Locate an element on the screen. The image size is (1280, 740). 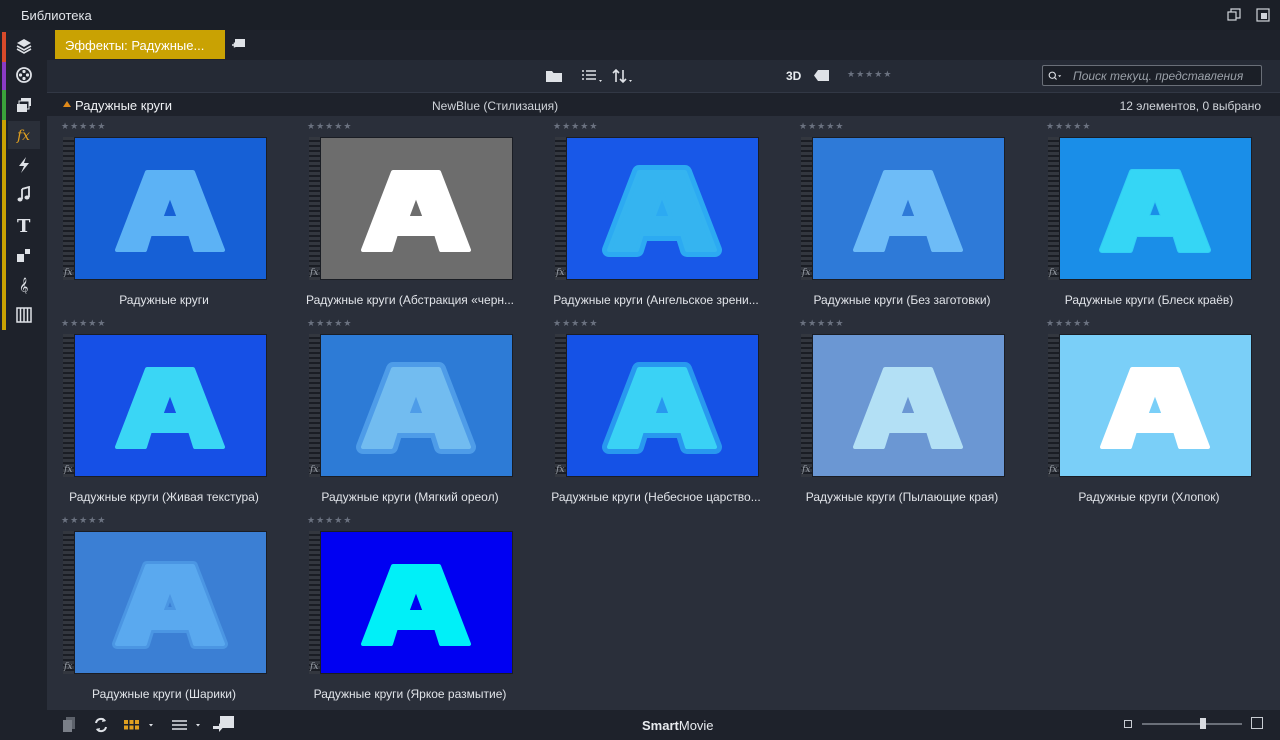
zoom-out-icon is located at coordinates (1128, 724).